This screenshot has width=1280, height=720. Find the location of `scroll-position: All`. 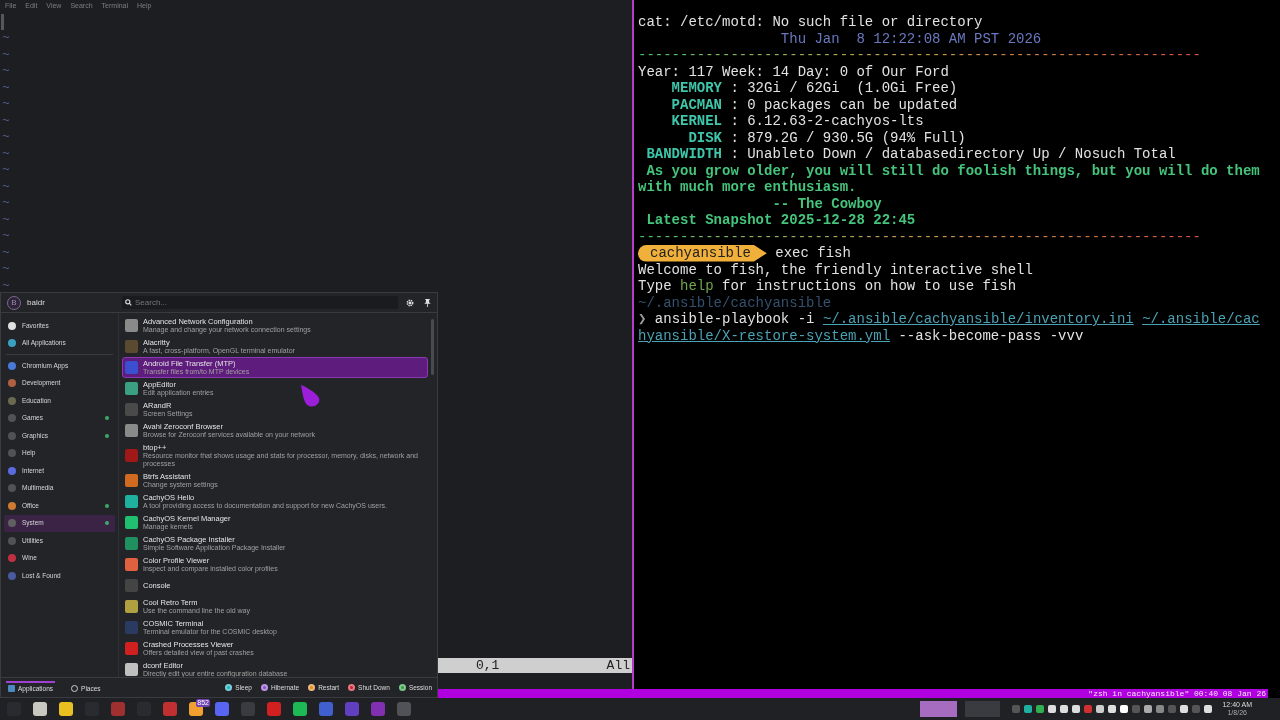

scroll-position: All is located at coordinates (618, 665).